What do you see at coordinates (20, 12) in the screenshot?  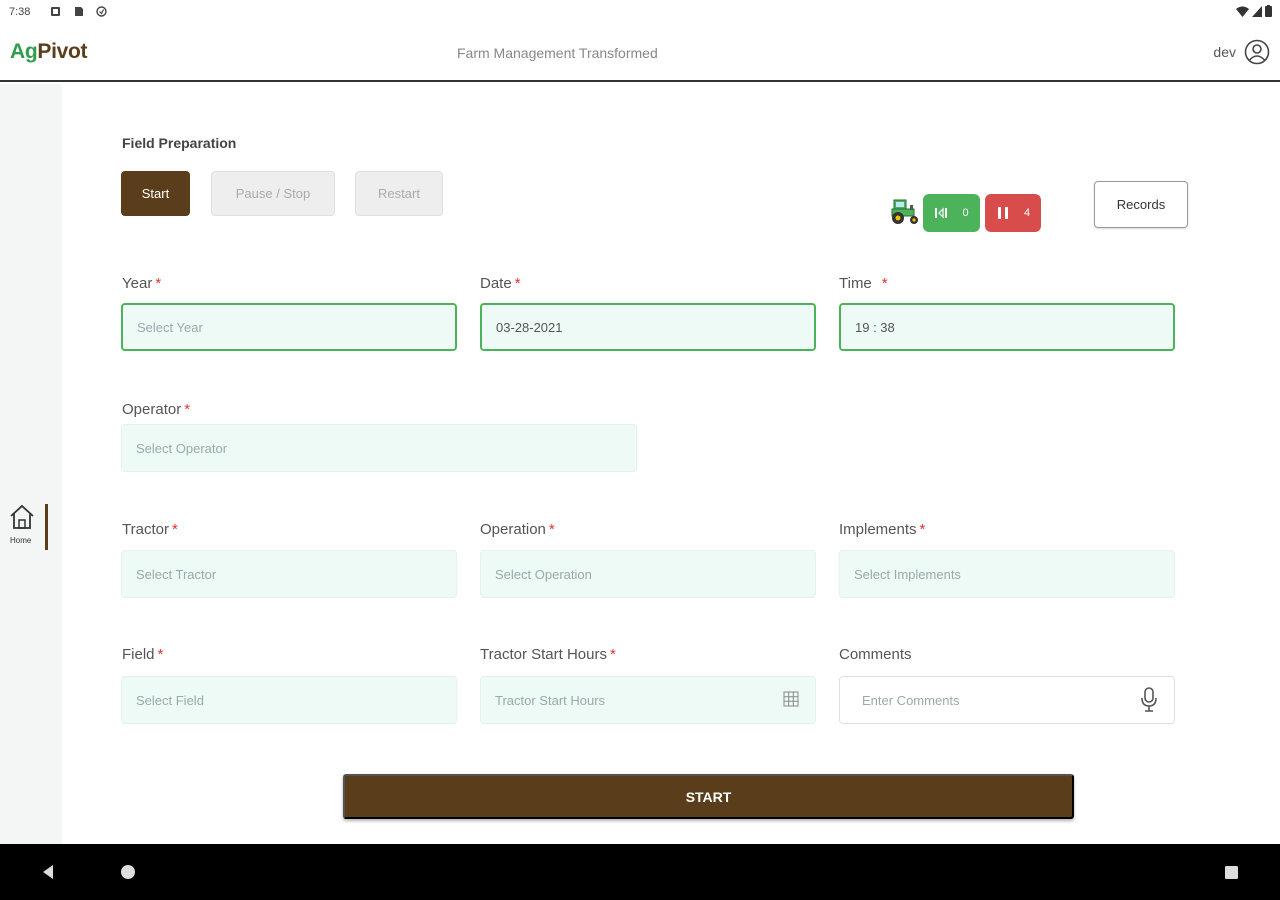 I see `status-time: 7:38` at bounding box center [20, 12].